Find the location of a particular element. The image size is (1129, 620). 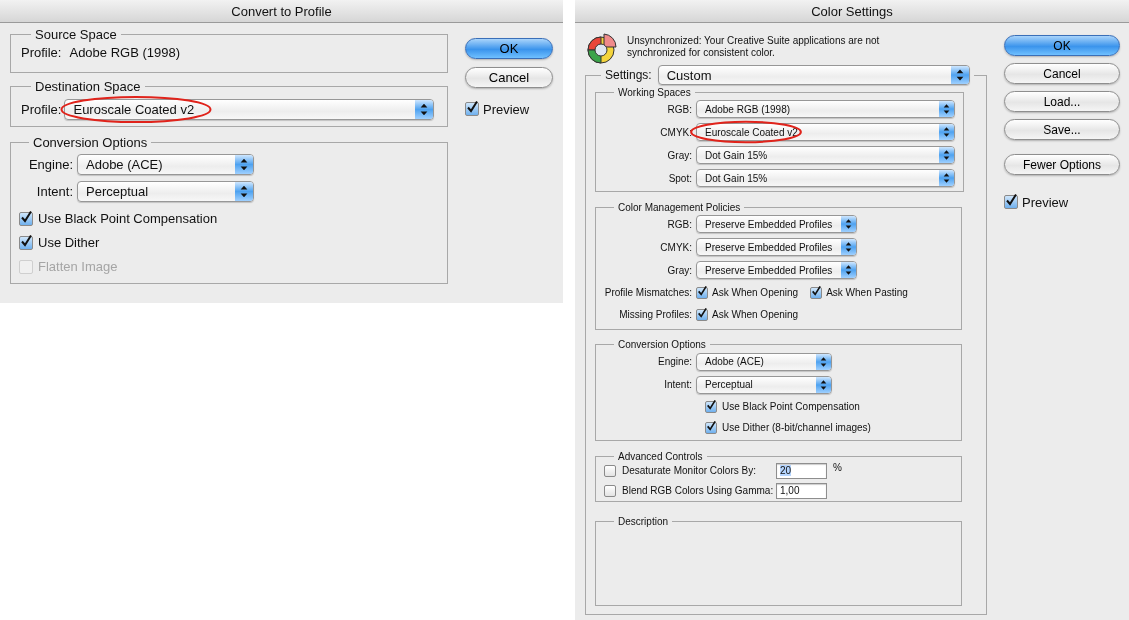

field-value: 20 is located at coordinates (786, 470).